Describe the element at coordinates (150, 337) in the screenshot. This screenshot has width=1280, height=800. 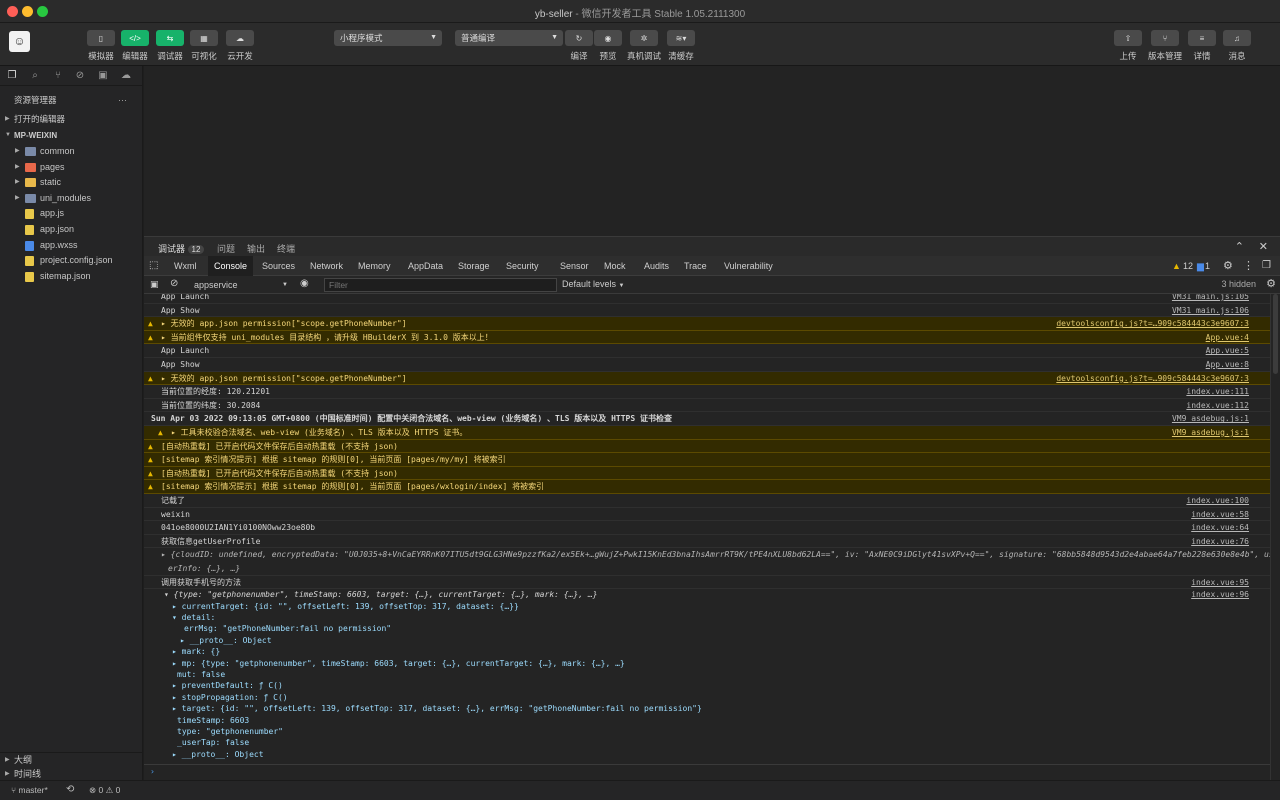
I see `warning-icon: ▲` at that location.